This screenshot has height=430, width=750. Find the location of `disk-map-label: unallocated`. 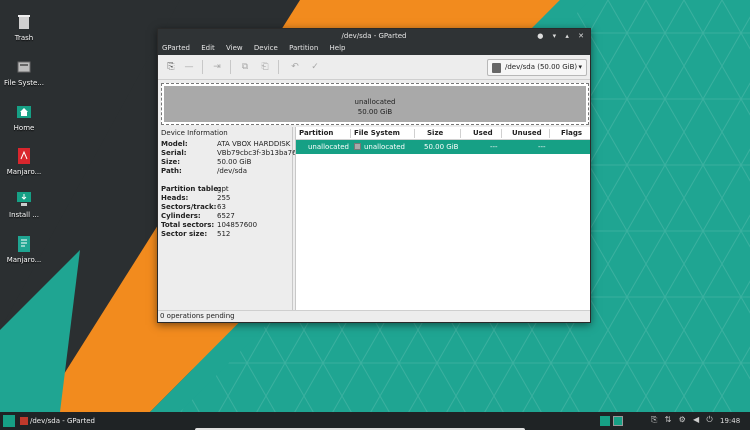

disk-map-label: unallocated is located at coordinates (375, 102).